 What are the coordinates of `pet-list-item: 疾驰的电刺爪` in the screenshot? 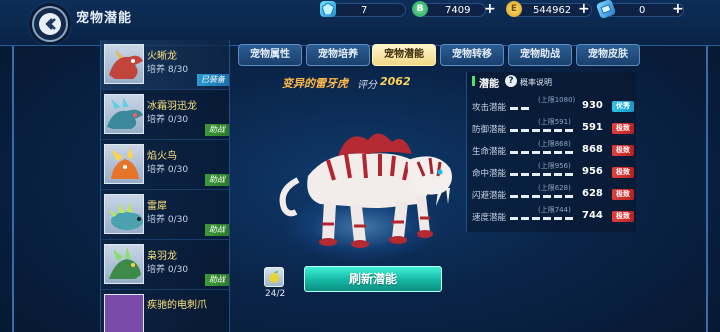 It's located at (165, 311).